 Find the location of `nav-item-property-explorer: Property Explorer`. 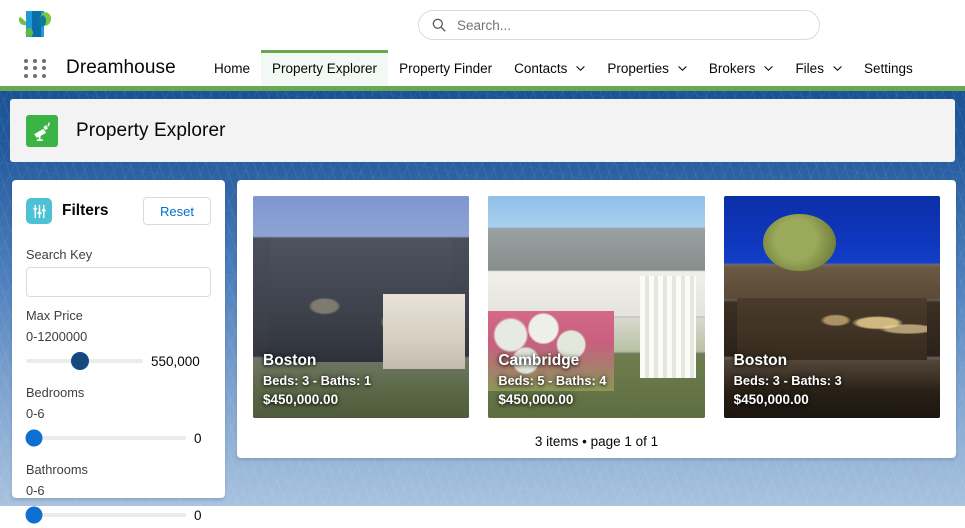

nav-item-property-explorer: Property Explorer is located at coordinates (325, 68).